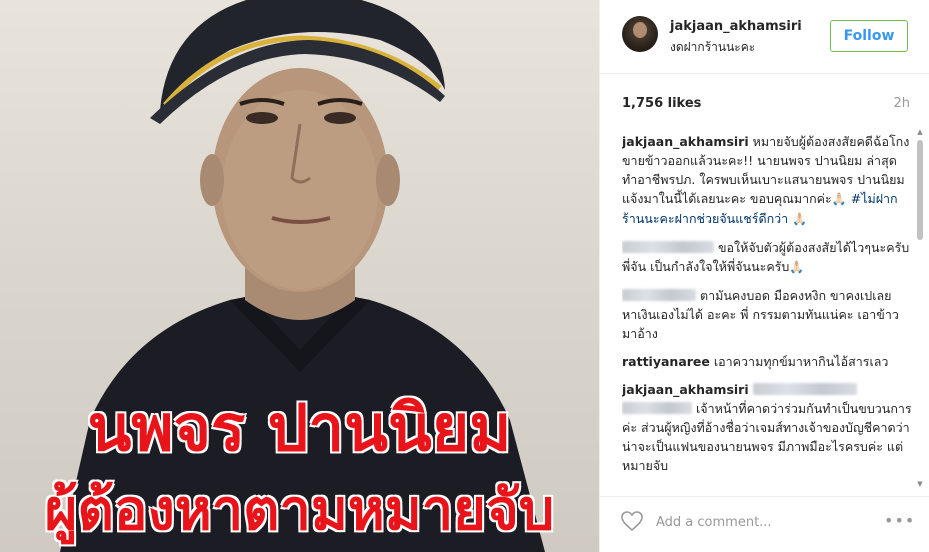 The height and width of the screenshot is (552, 929). Describe the element at coordinates (920, 132) in the screenshot. I see `scroll-up-icon: ▲` at that location.